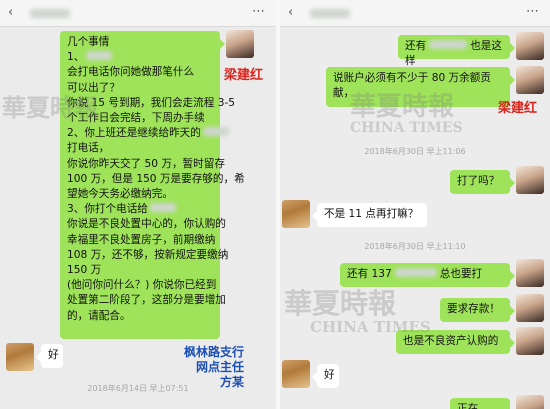 The height and width of the screenshot is (409, 550). What do you see at coordinates (99, 315) in the screenshot?
I see `message-line: 的，请配合。` at bounding box center [99, 315].